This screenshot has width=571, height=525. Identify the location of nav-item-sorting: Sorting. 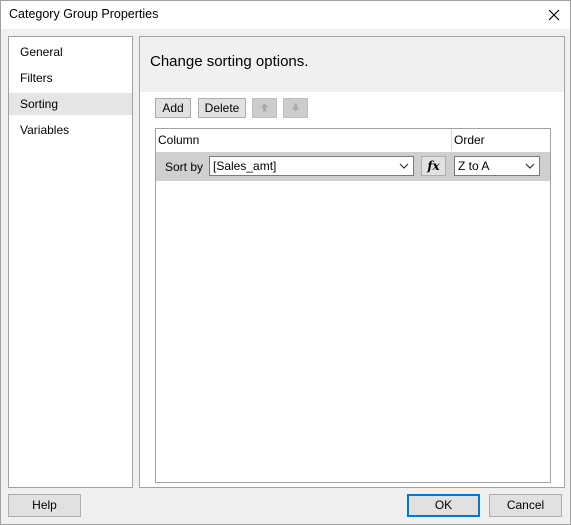
(70, 104).